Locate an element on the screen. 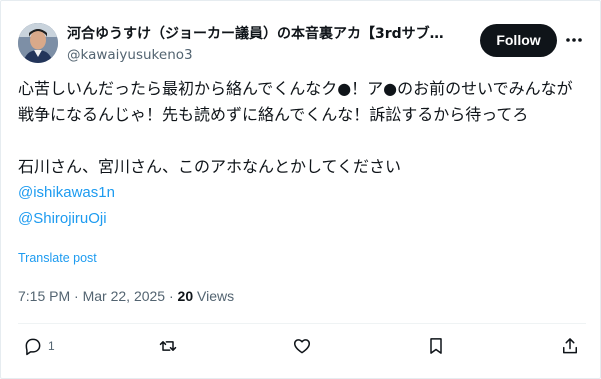 This screenshot has width=601, height=379. profile-photo-icon is located at coordinates (38, 43).